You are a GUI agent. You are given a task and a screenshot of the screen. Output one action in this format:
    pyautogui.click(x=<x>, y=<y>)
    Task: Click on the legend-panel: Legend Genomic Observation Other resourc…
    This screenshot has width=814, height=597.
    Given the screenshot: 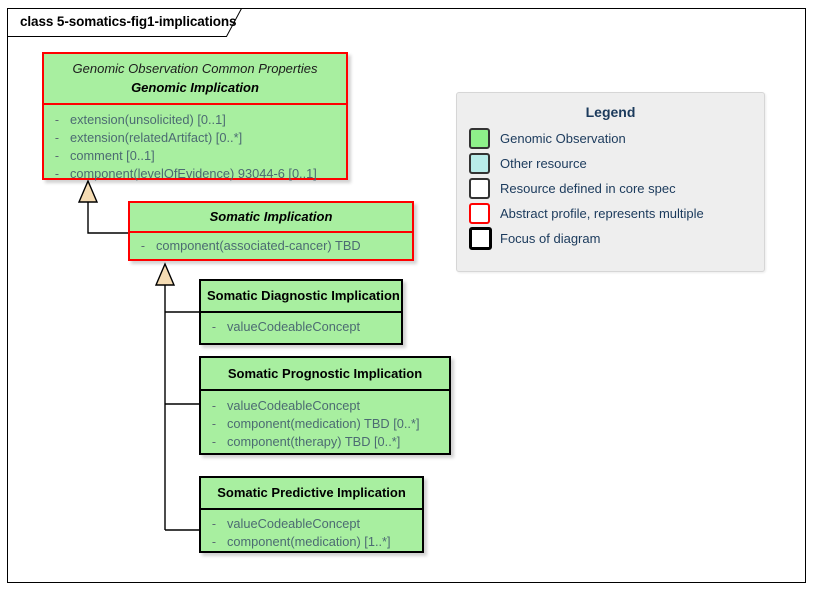 What is the action you would take?
    pyautogui.click(x=610, y=182)
    